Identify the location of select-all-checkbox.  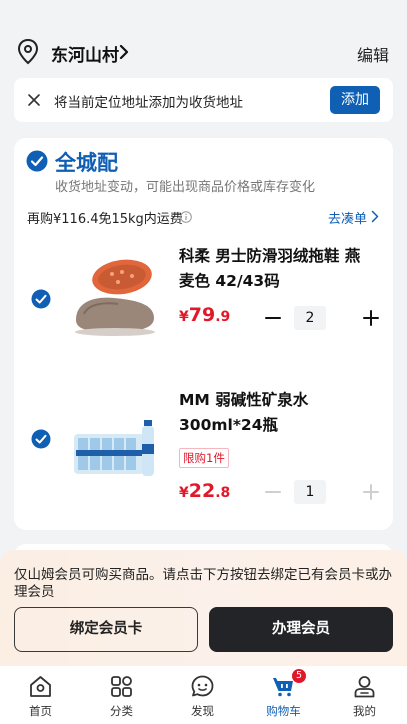
(37, 161).